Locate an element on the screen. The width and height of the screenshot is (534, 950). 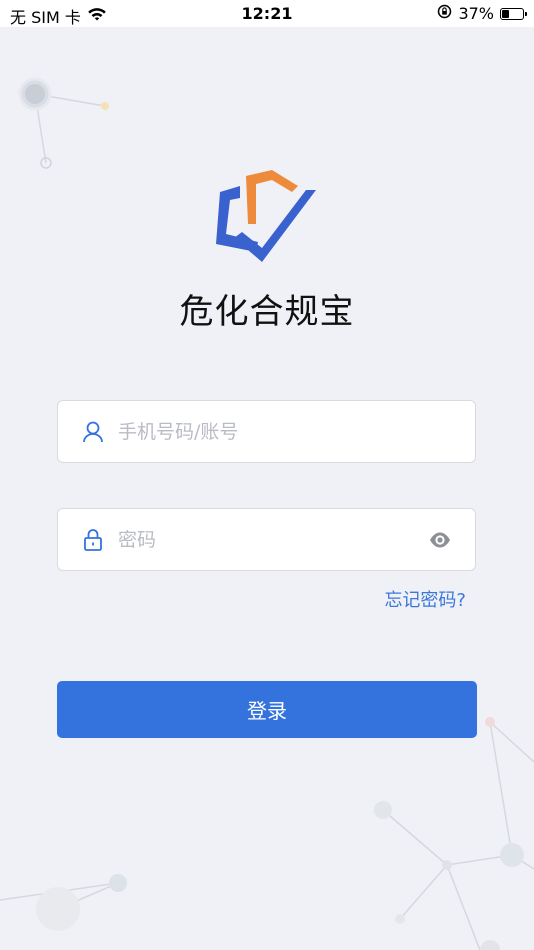
status-right: 37% is located at coordinates (482, 13).